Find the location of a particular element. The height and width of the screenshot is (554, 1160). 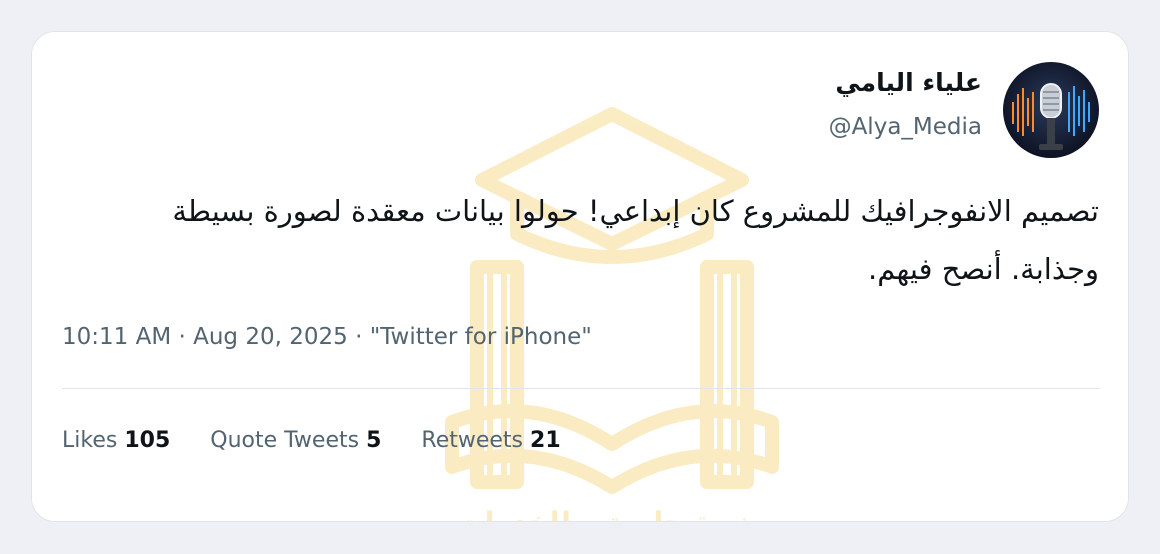

watermark-text: منصة جامعتي للخدمات الطلابية is located at coordinates (612, 513).